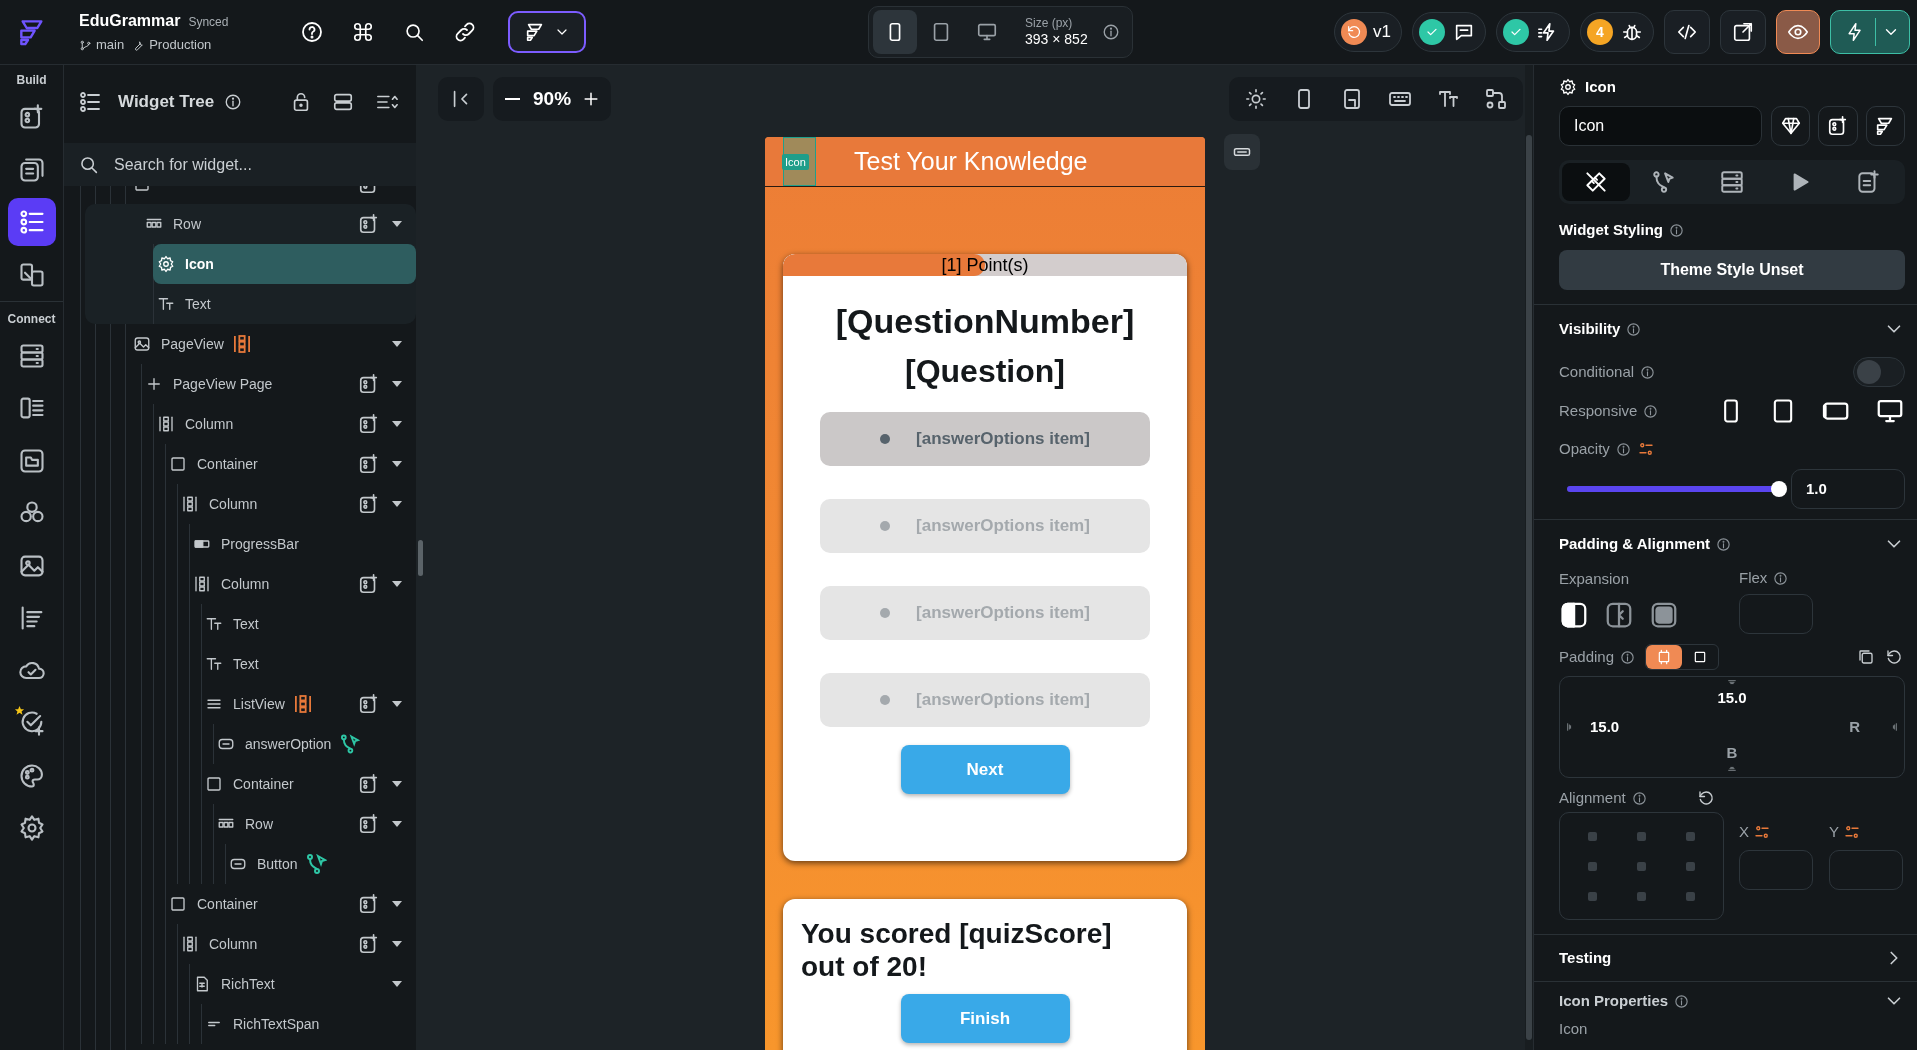 This screenshot has width=1917, height=1050. Describe the element at coordinates (272, 344) in the screenshot. I see `tree-item: PageView` at that location.